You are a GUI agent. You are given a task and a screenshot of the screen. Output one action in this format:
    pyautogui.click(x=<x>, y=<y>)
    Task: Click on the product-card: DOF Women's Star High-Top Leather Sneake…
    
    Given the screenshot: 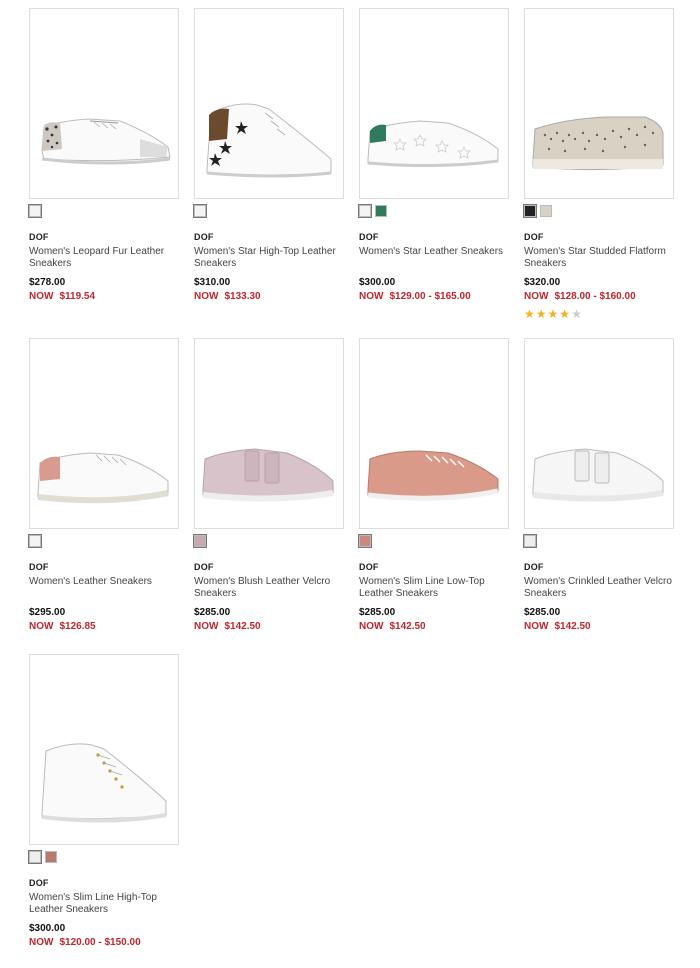 What is the action you would take?
    pyautogui.click(x=268, y=155)
    